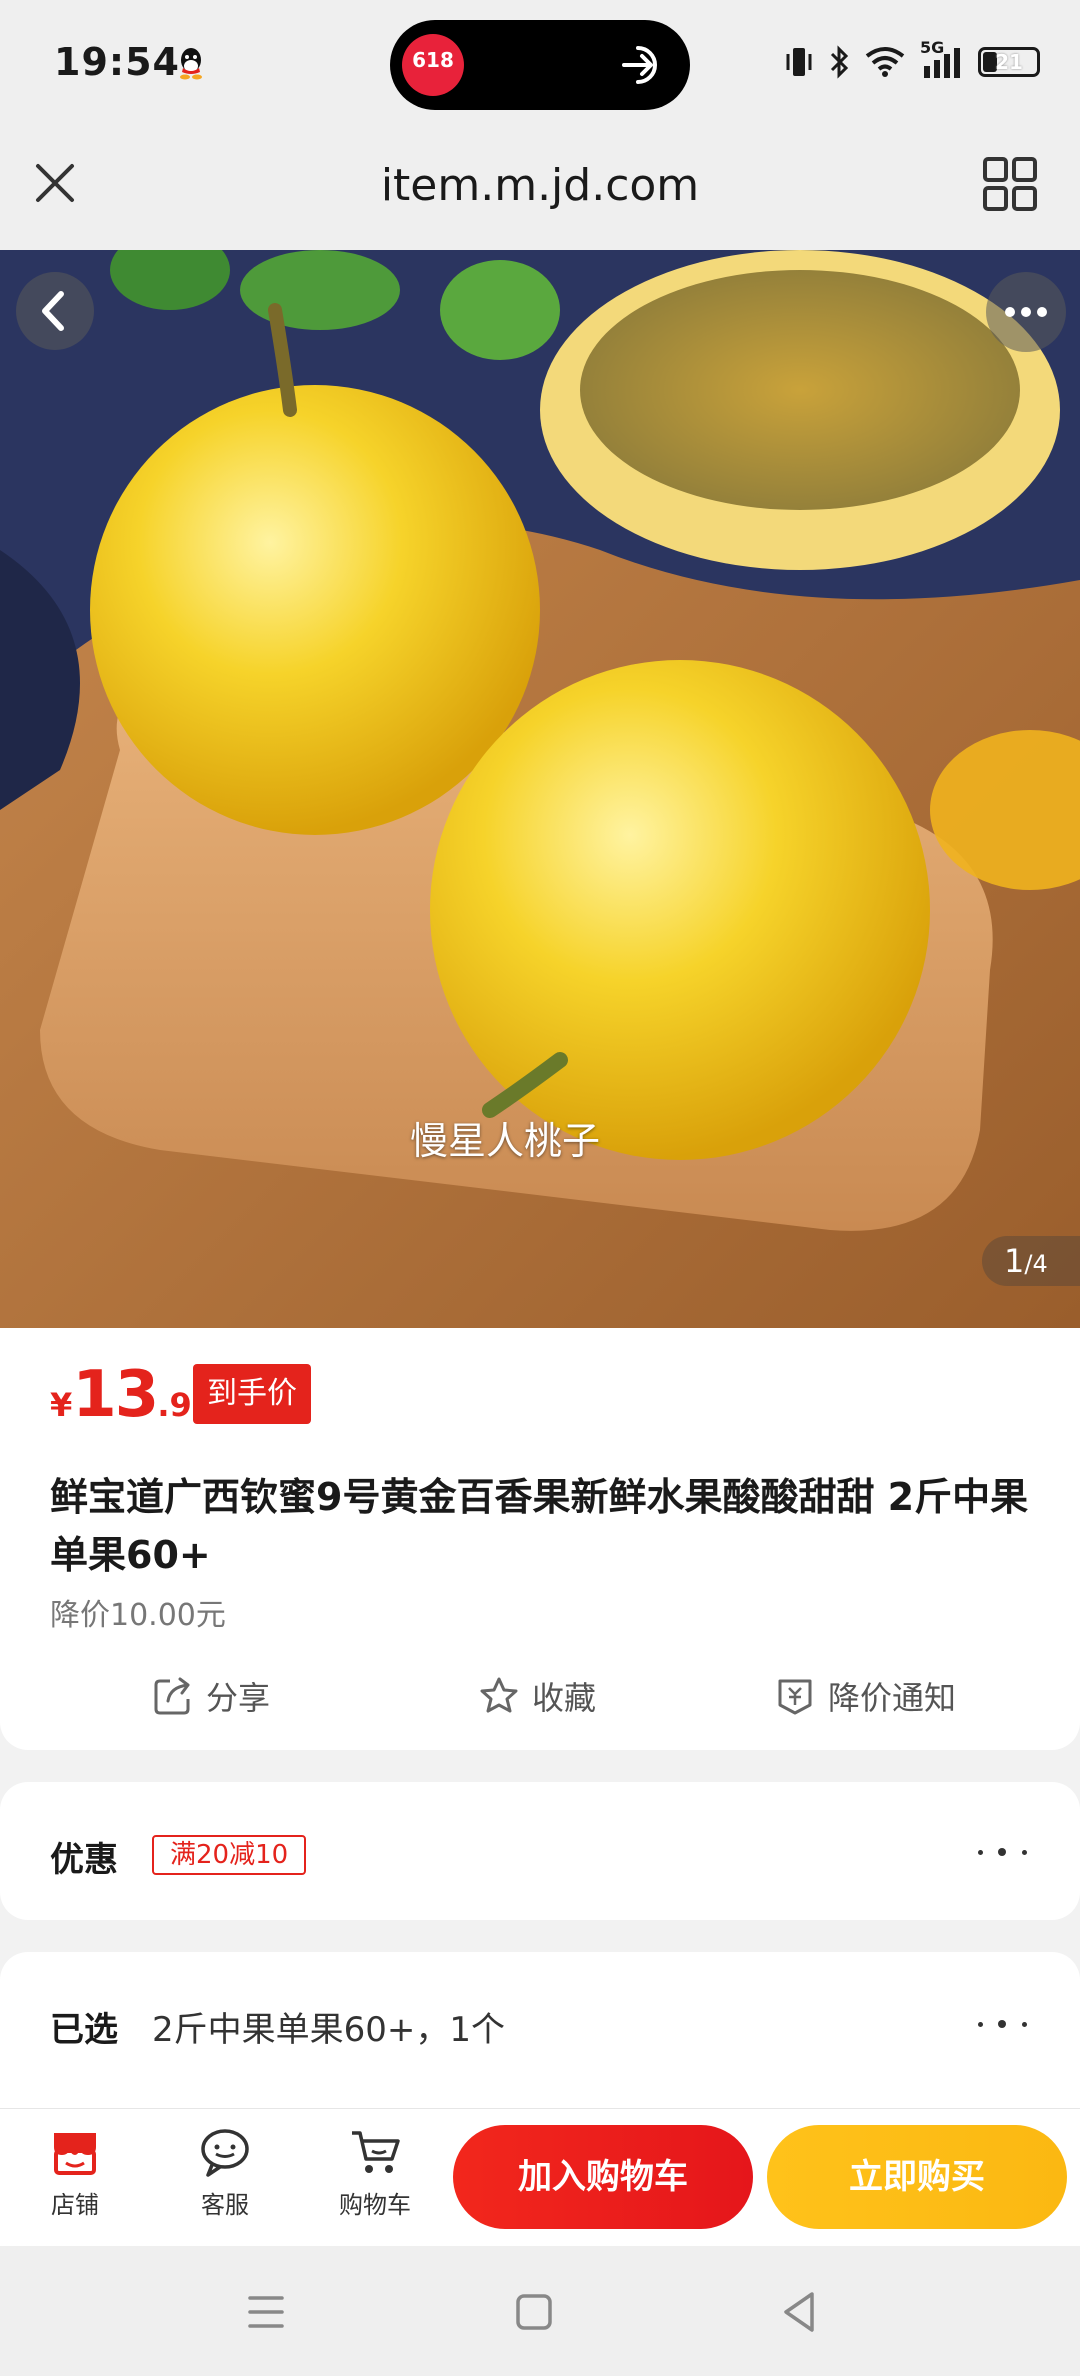  Describe the element at coordinates (75, 2177) in the screenshot. I see `store-tab: 店铺` at that location.